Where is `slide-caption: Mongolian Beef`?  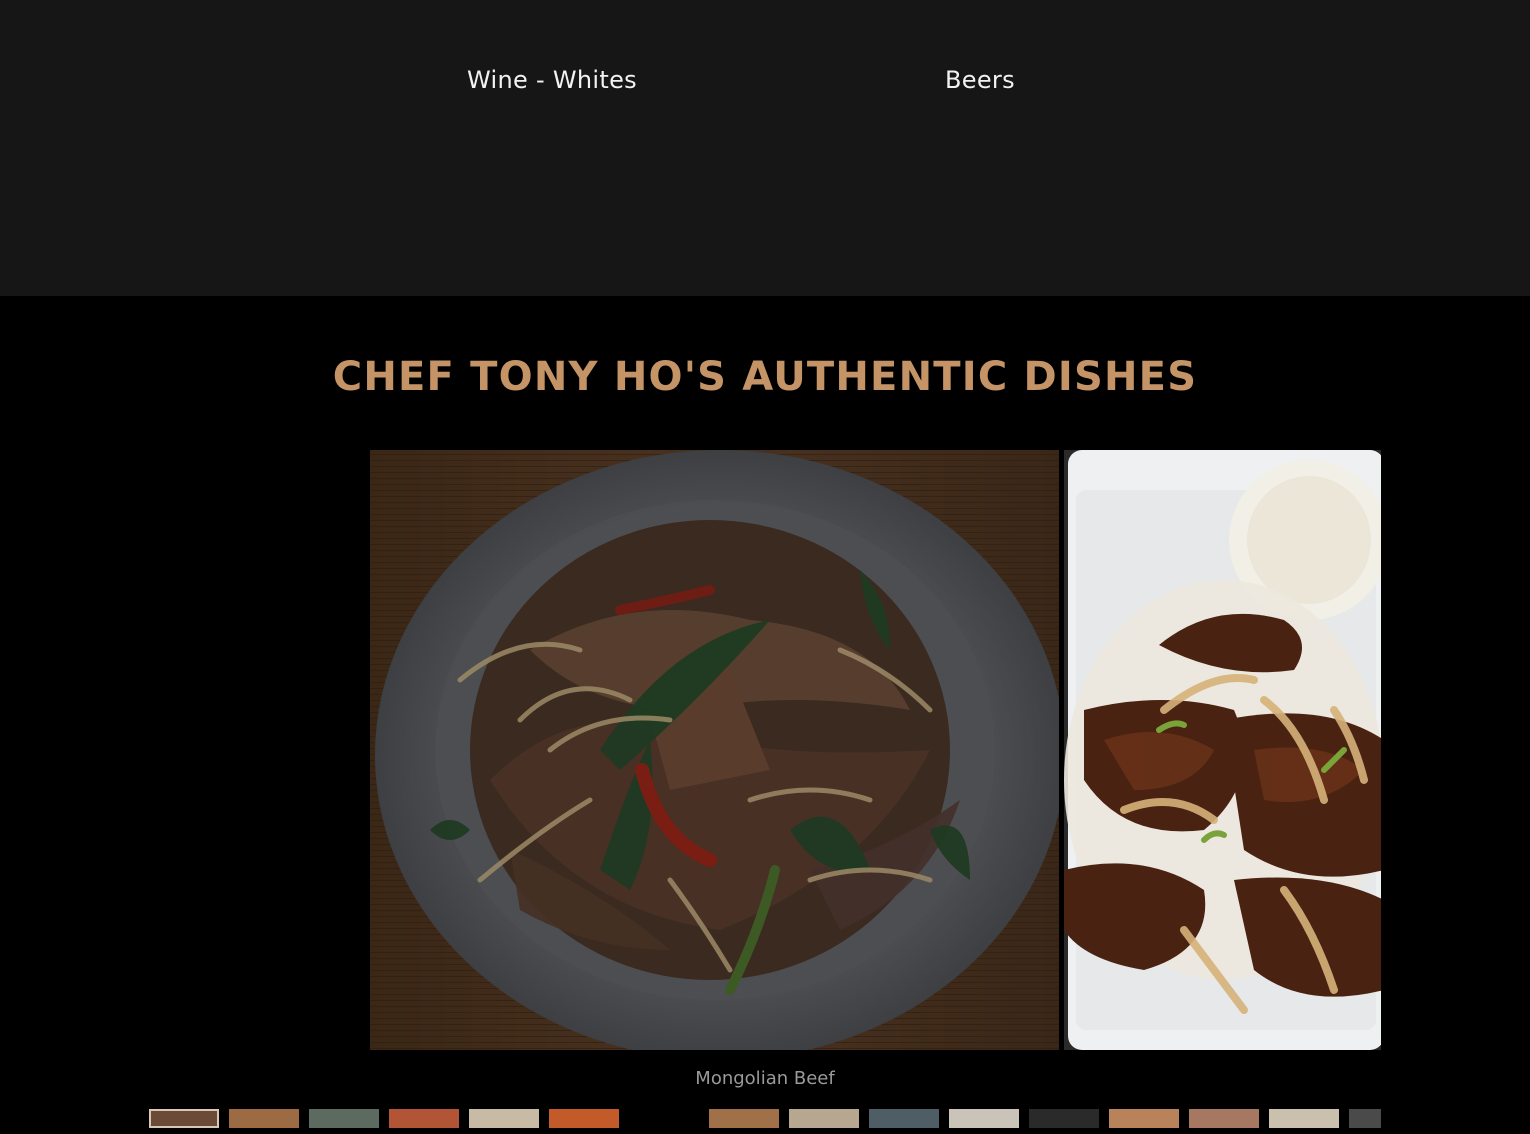
slide-caption: Mongolian Beef is located at coordinates (765, 1078).